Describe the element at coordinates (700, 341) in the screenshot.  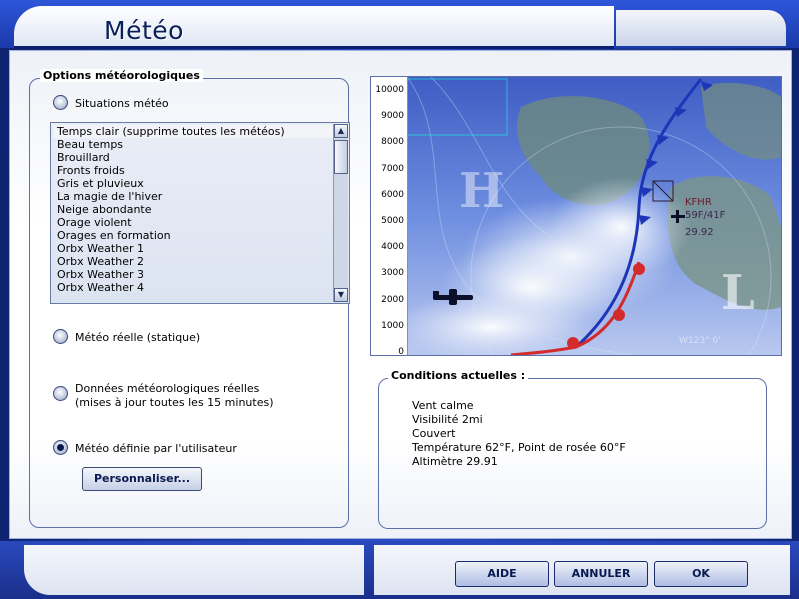
I see `longitude-label: W123° 0'` at that location.